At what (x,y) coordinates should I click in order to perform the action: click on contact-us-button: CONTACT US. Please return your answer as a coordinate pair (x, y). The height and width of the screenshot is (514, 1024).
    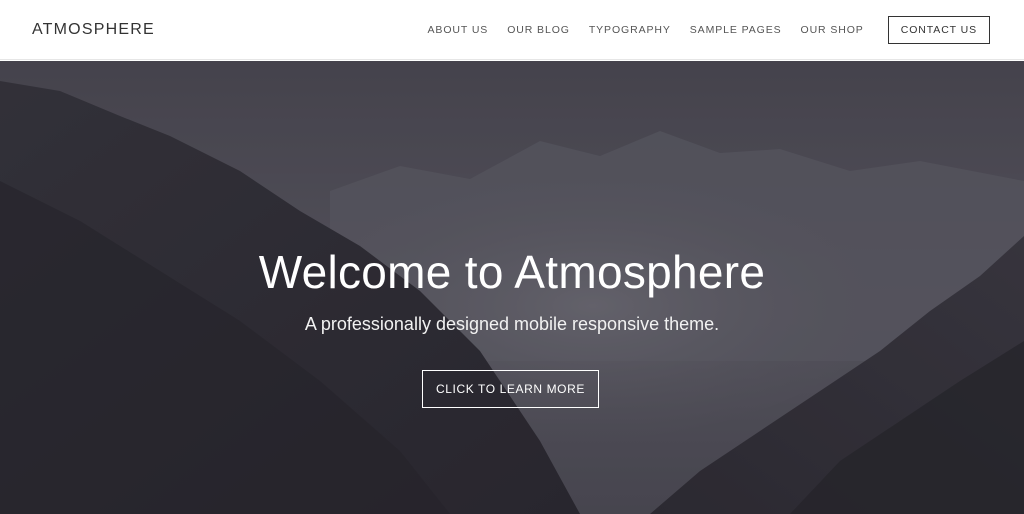
    Looking at the image, I should click on (938, 29).